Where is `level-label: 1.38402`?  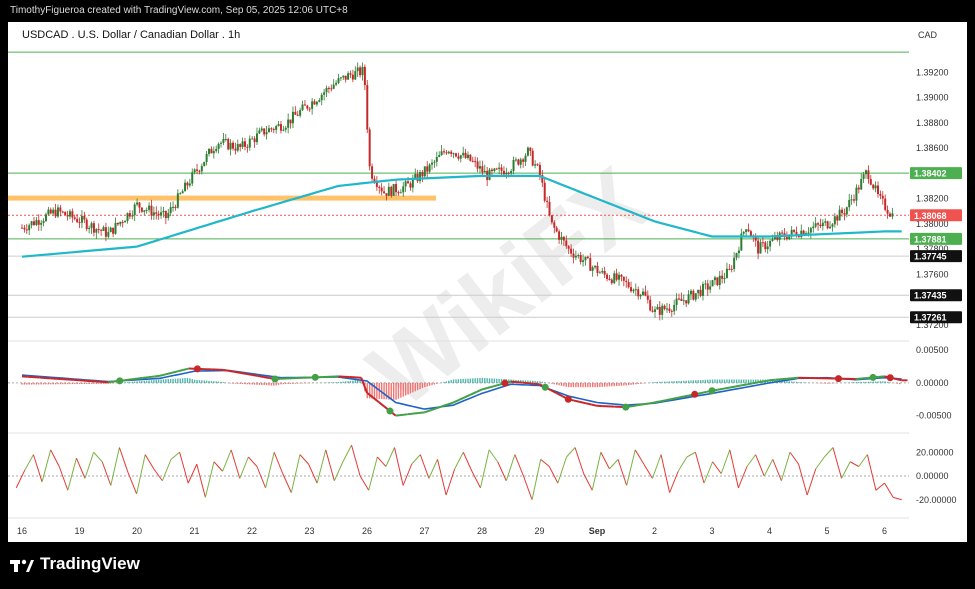 level-label: 1.38402 is located at coordinates (930, 174).